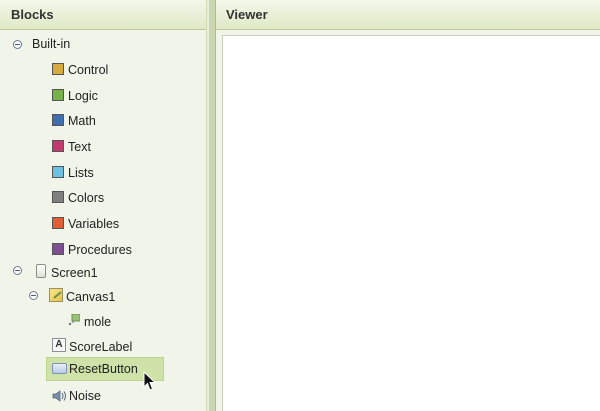 This screenshot has width=600, height=411. What do you see at coordinates (58, 172) in the screenshot?
I see `lists-color-swatch-icon` at bounding box center [58, 172].